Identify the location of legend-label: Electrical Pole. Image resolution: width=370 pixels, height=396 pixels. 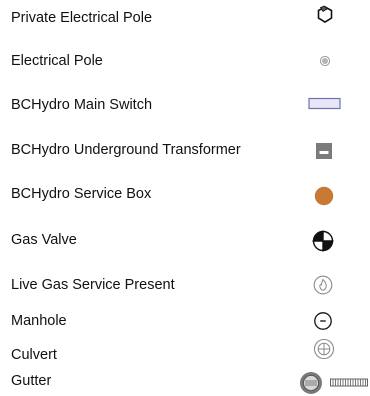
(57, 61).